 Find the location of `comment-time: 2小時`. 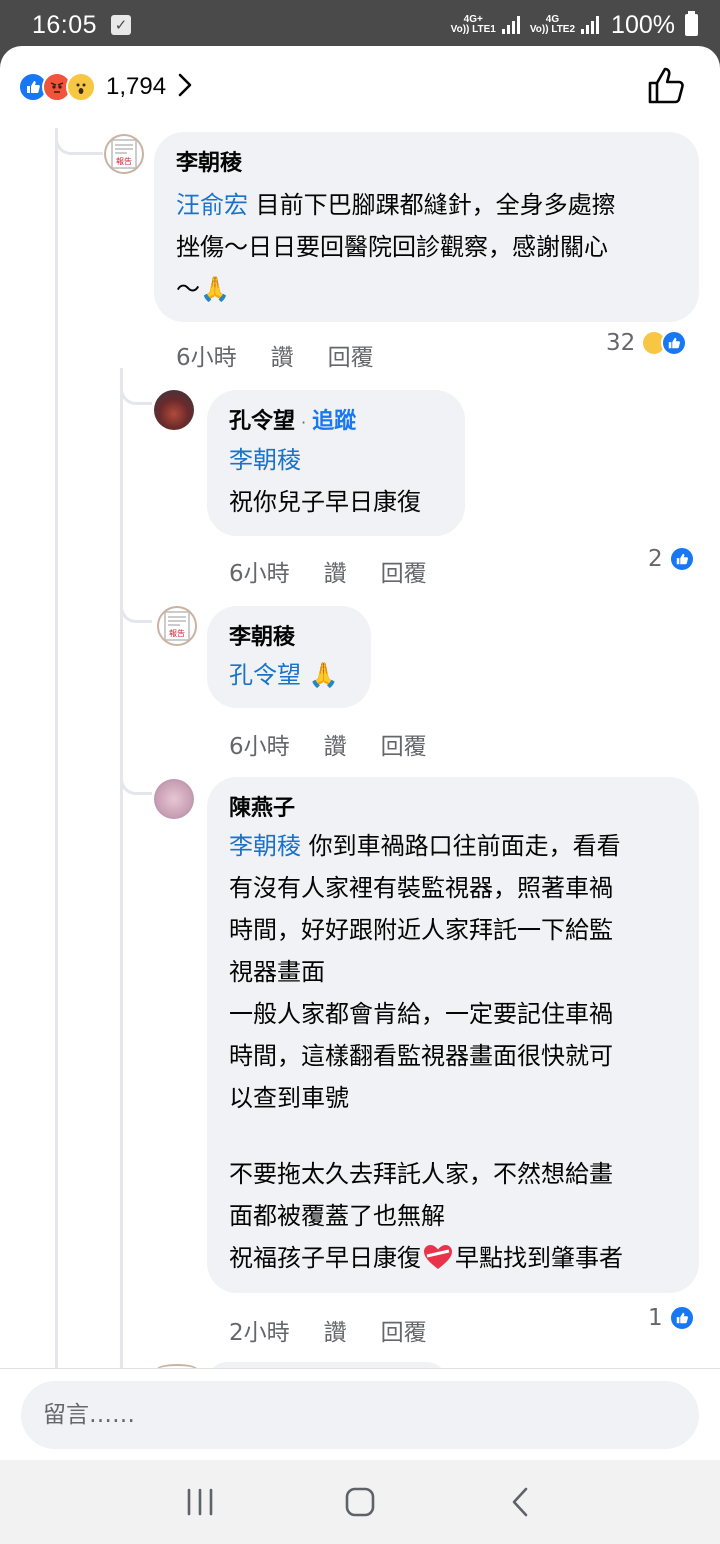

comment-time: 2小時 is located at coordinates (259, 1333).